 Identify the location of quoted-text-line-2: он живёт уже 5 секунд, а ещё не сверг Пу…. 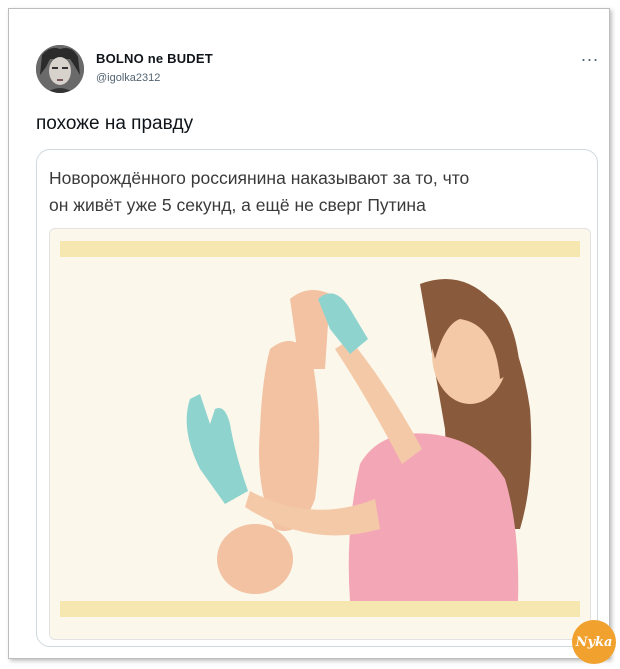
(237, 205).